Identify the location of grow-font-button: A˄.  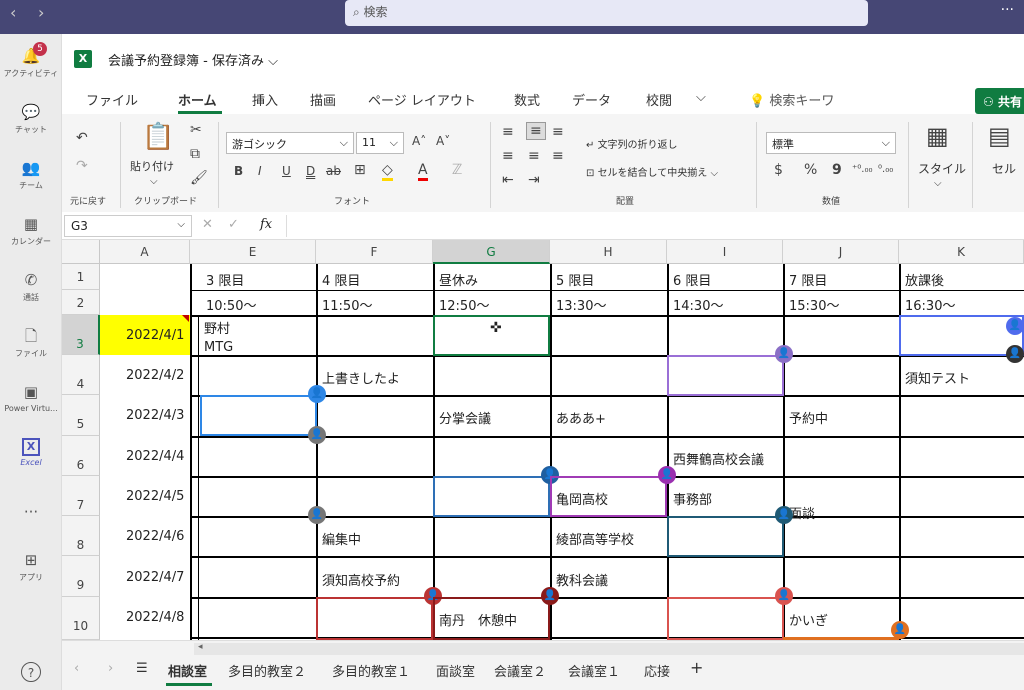
(419, 141).